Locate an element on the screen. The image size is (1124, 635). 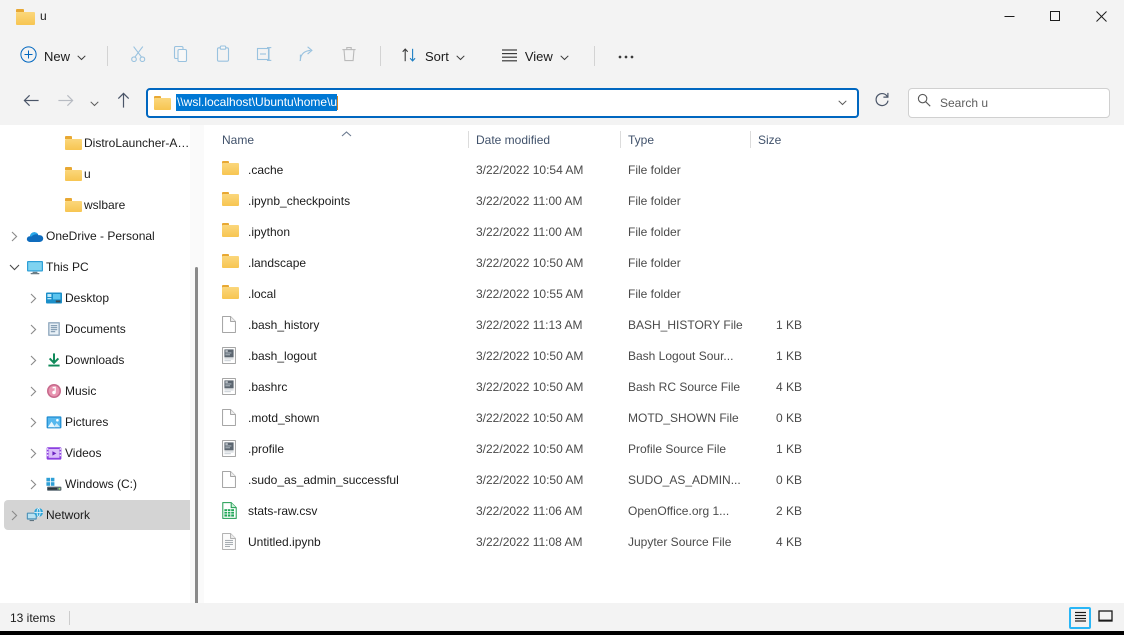
delete-button is located at coordinates (349, 56).